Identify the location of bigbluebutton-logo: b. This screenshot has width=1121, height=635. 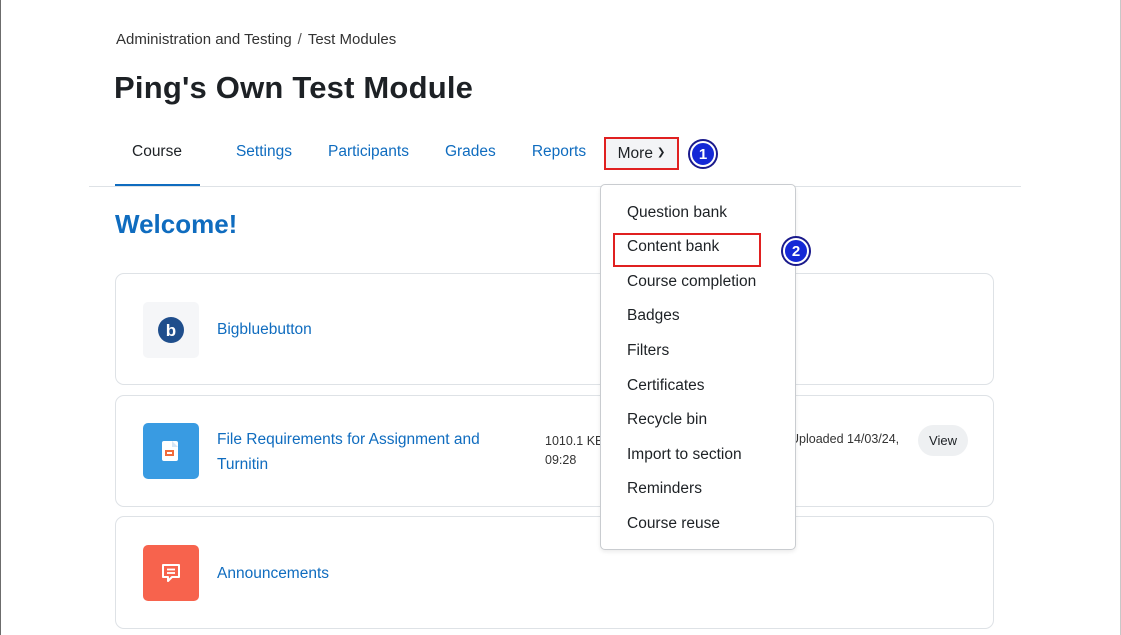
(171, 330).